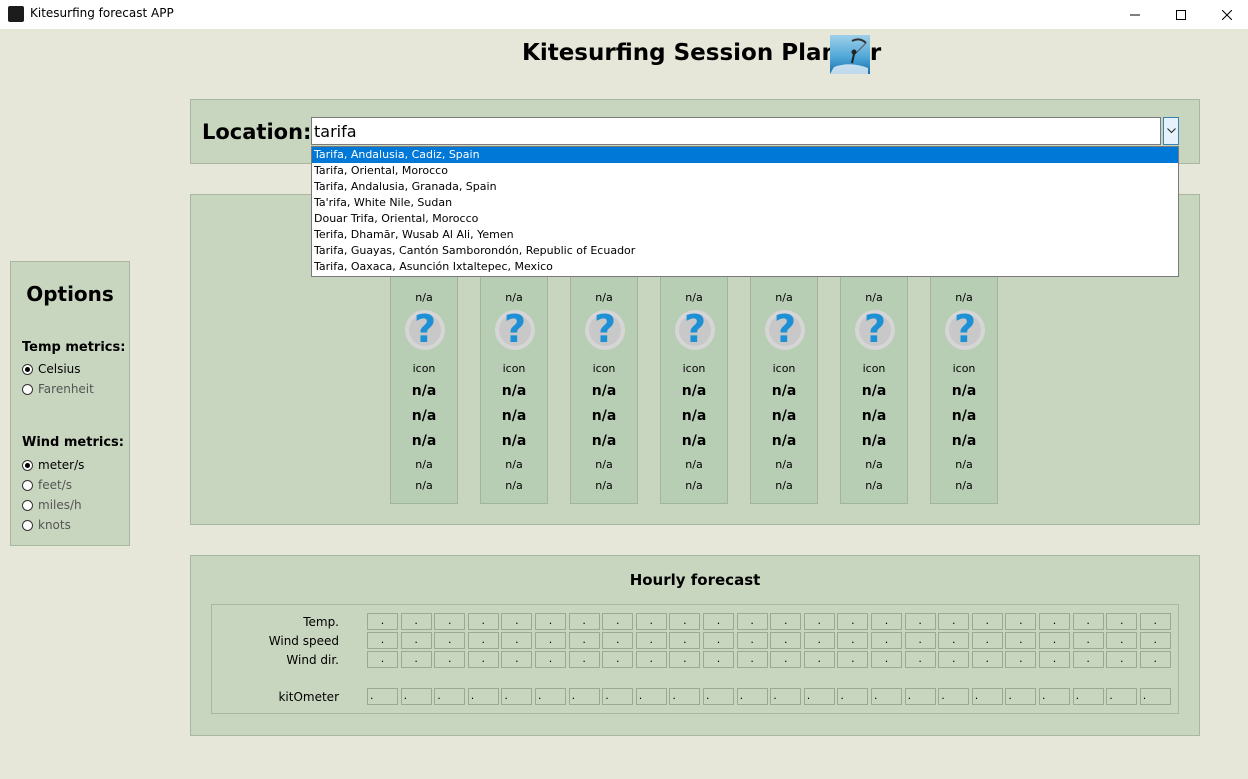 The width and height of the screenshot is (1248, 779). What do you see at coordinates (70, 294) in the screenshot?
I see `options-title: Options` at bounding box center [70, 294].